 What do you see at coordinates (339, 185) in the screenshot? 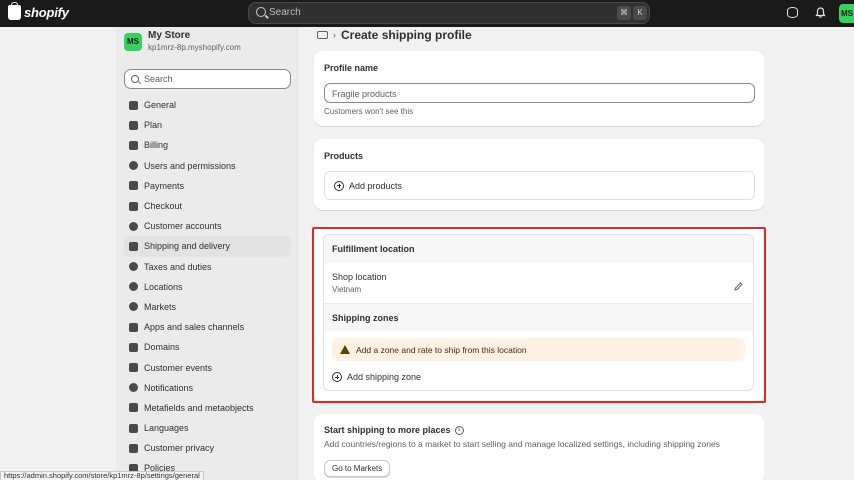
I see `plus-circle-icon` at bounding box center [339, 185].